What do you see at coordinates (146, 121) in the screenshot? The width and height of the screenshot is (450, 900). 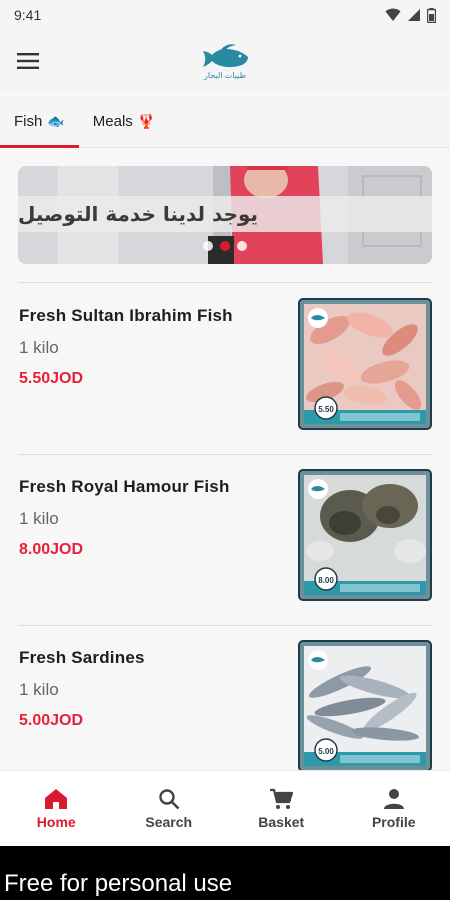 I see `lobster-icon: 🦞` at bounding box center [146, 121].